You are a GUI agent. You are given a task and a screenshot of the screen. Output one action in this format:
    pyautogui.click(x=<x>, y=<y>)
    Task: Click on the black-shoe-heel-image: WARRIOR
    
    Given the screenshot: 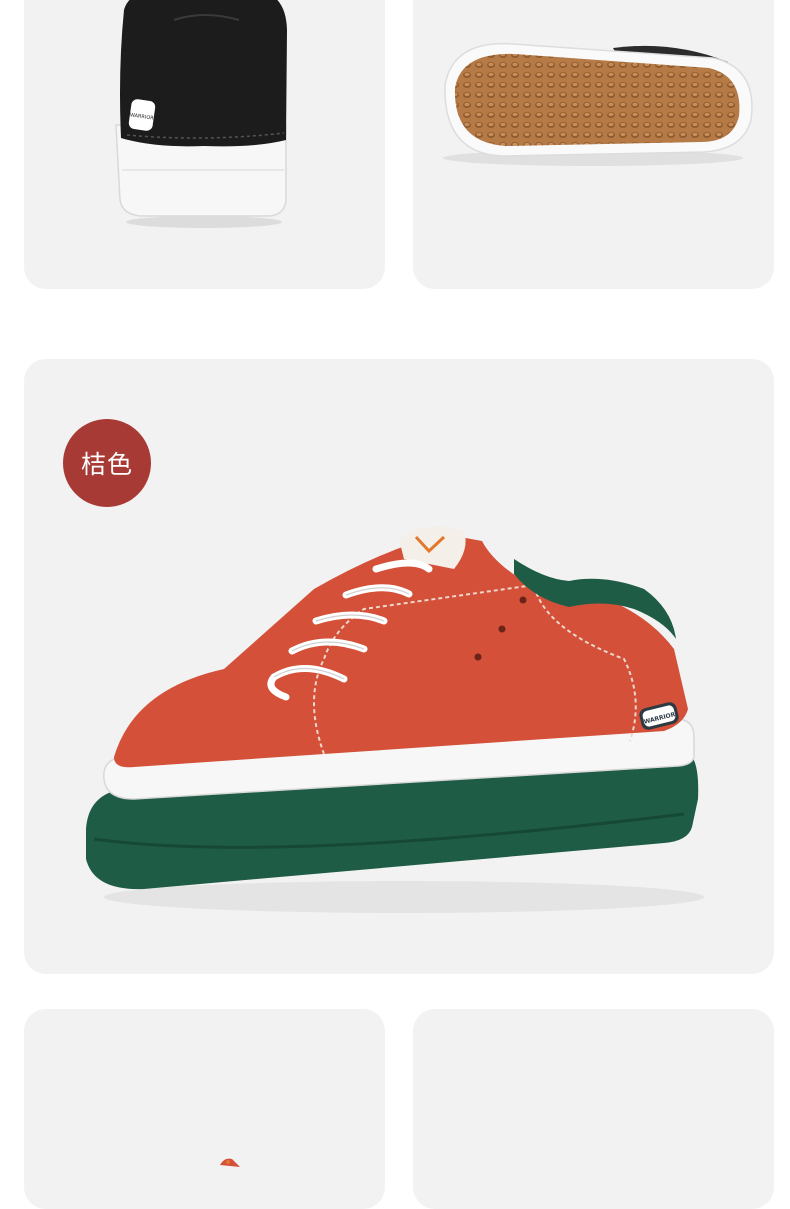 What is the action you would take?
    pyautogui.click(x=201, y=114)
    